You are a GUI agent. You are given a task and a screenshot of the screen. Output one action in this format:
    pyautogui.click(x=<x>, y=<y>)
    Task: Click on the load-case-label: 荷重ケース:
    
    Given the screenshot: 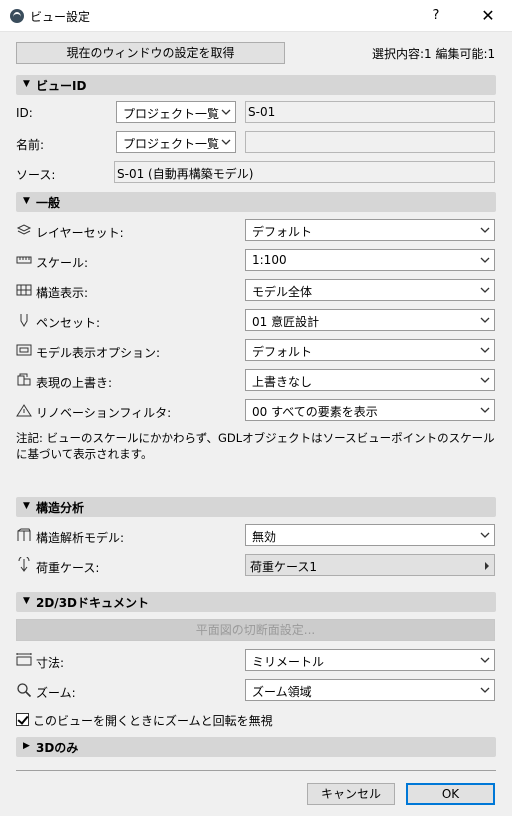 What is the action you would take?
    pyautogui.click(x=68, y=568)
    